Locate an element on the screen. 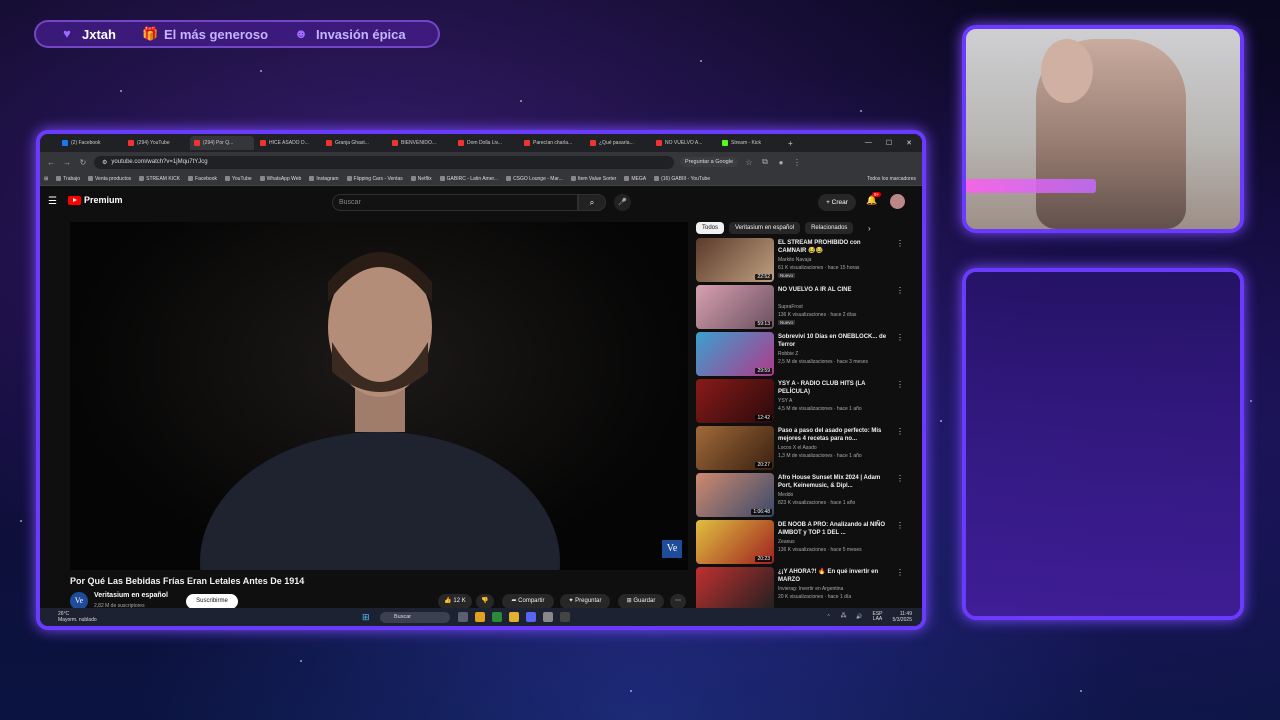  browser-menu-icon: ⋮ is located at coordinates (797, 162).